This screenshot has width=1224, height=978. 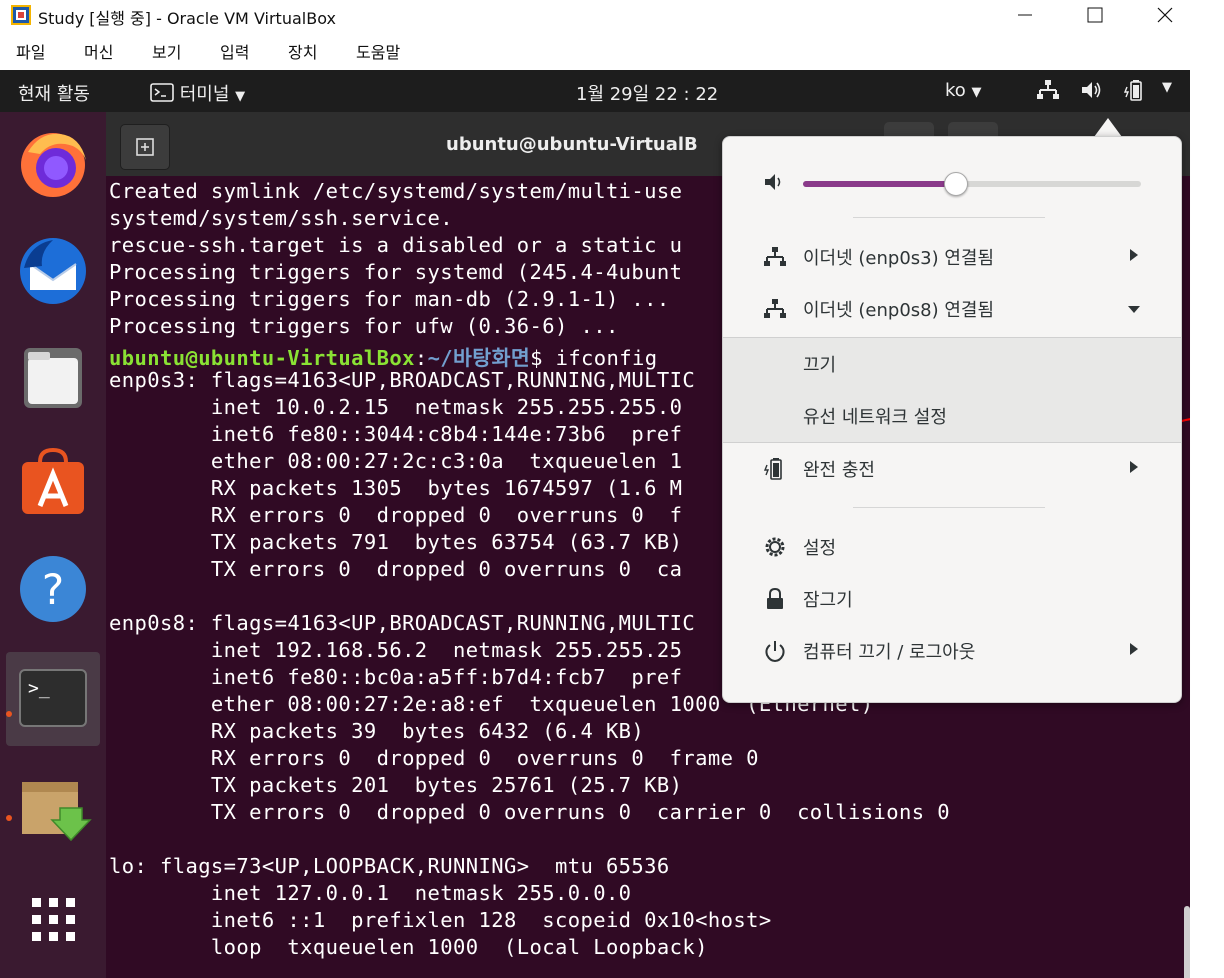 I want to click on activities-button: 현재 활동, so click(x=54, y=93).